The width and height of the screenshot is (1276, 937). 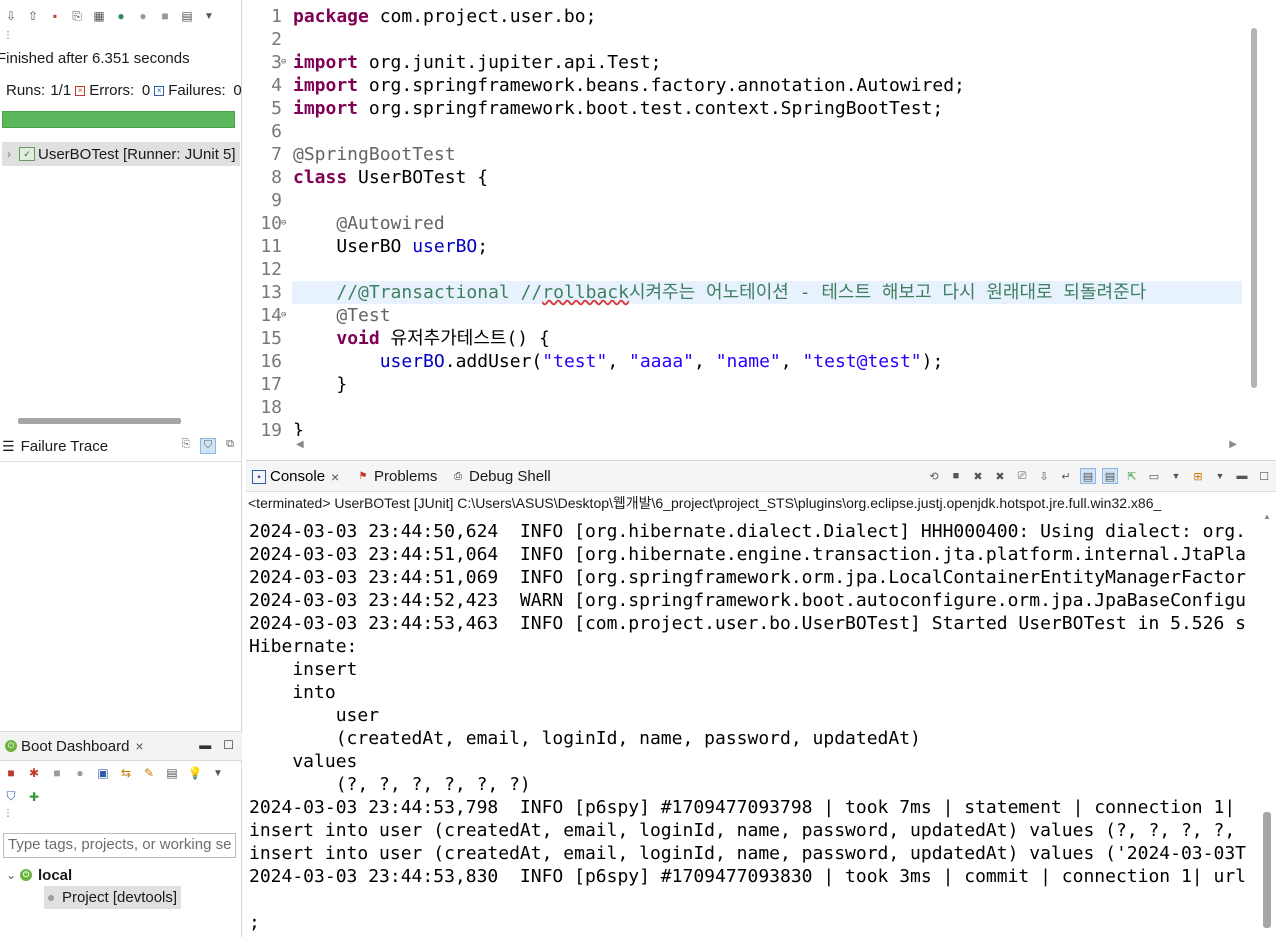 What do you see at coordinates (34, 797) in the screenshot?
I see `add-icon: ✚` at bounding box center [34, 797].